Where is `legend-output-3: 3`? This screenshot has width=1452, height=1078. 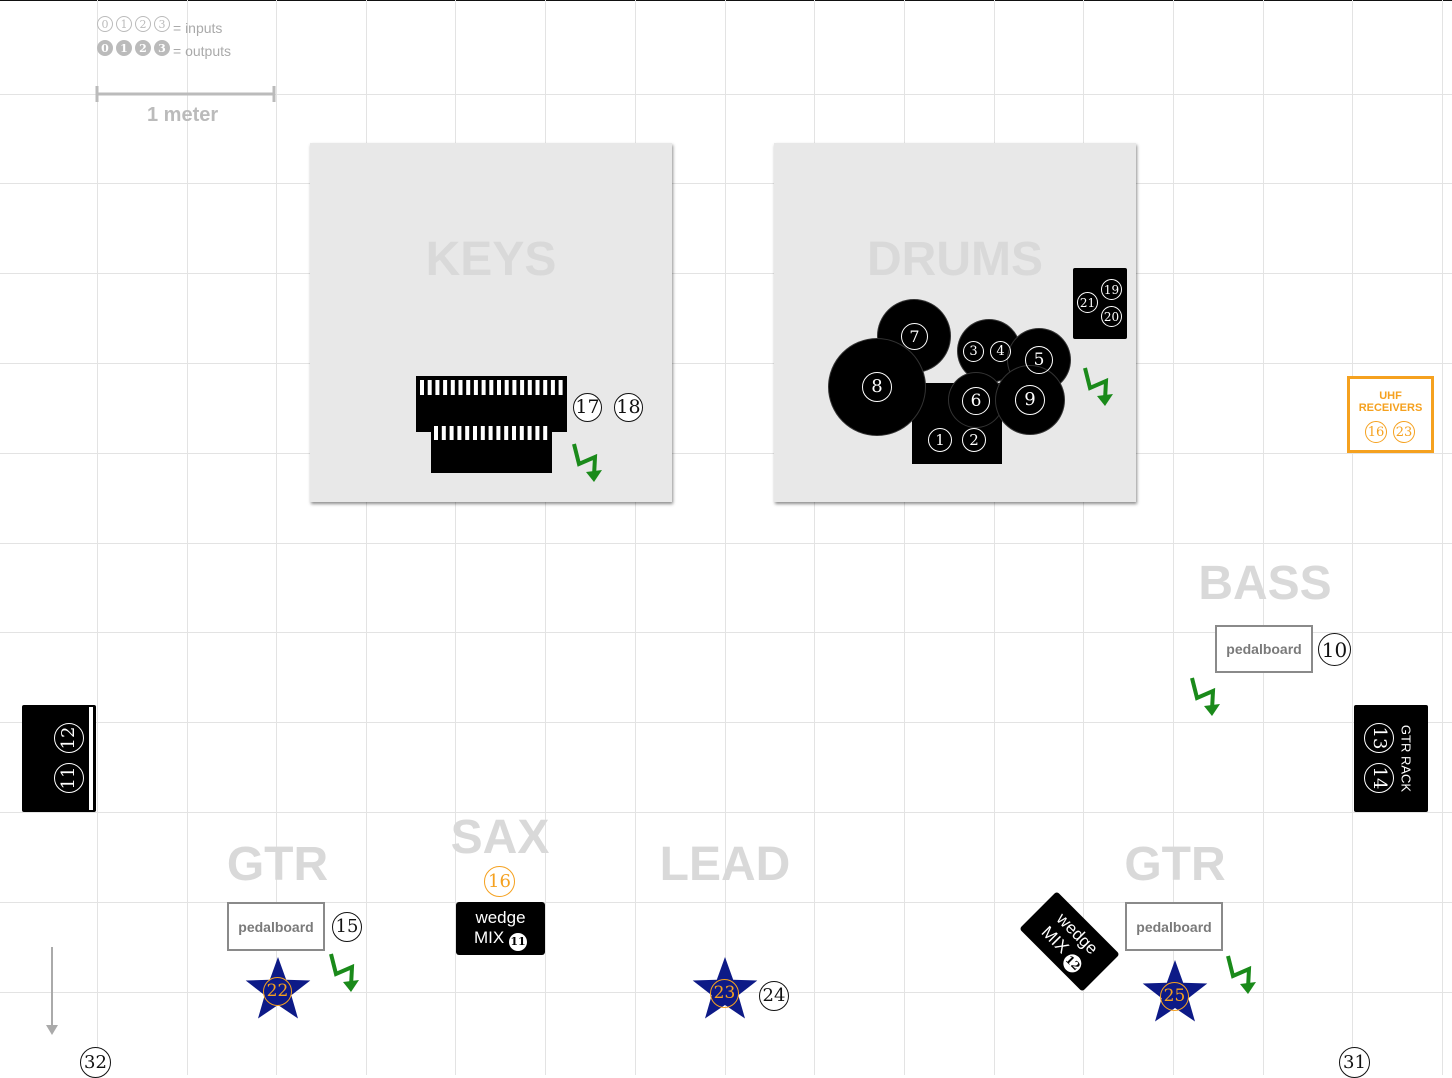 legend-output-3: 3 is located at coordinates (162, 48).